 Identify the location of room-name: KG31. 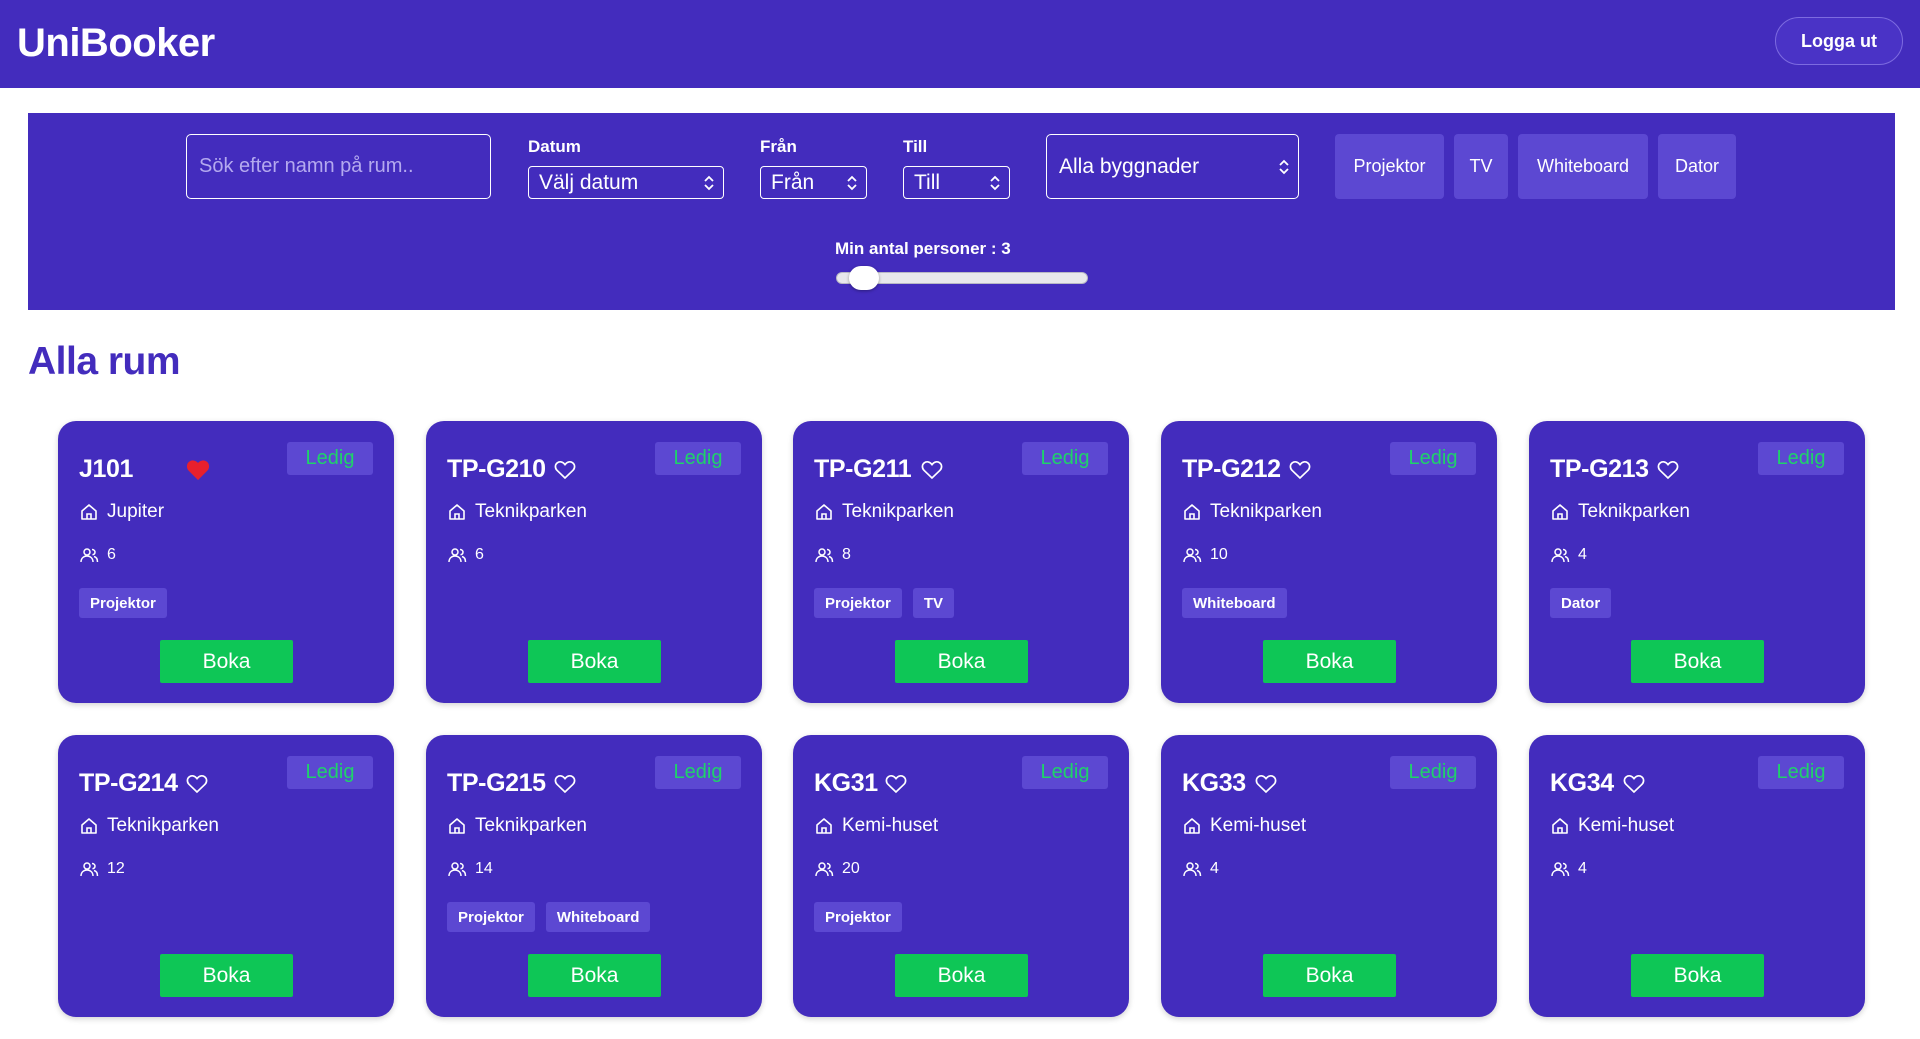
(846, 783).